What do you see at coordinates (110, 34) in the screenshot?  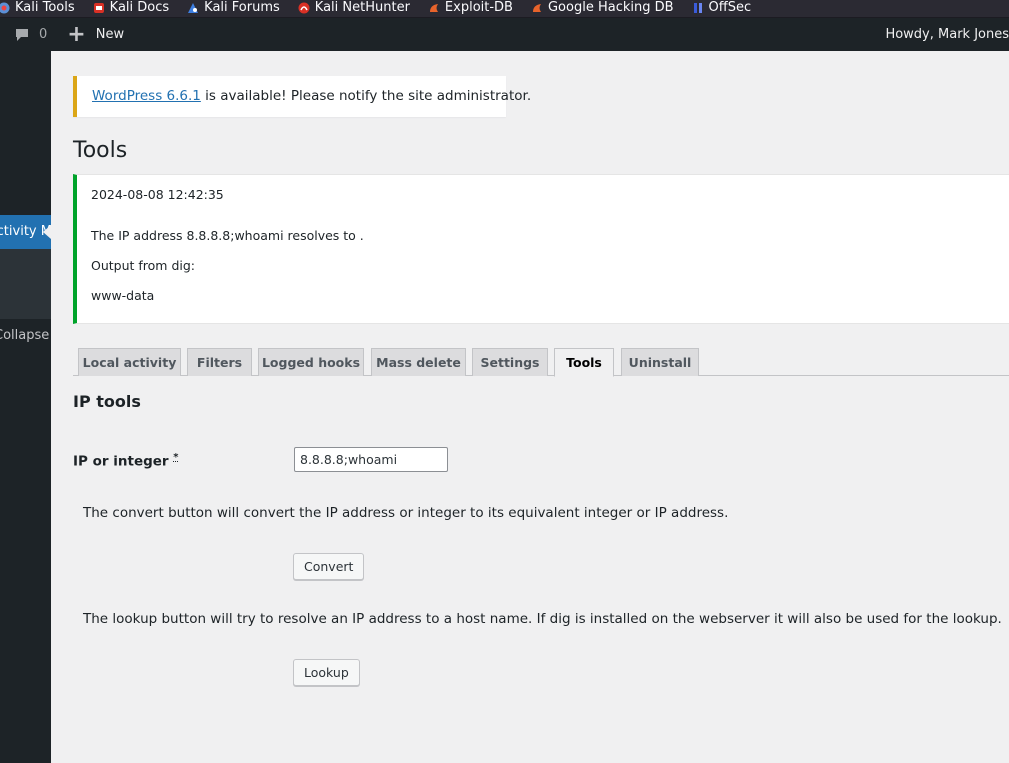 I see `new-label: New` at bounding box center [110, 34].